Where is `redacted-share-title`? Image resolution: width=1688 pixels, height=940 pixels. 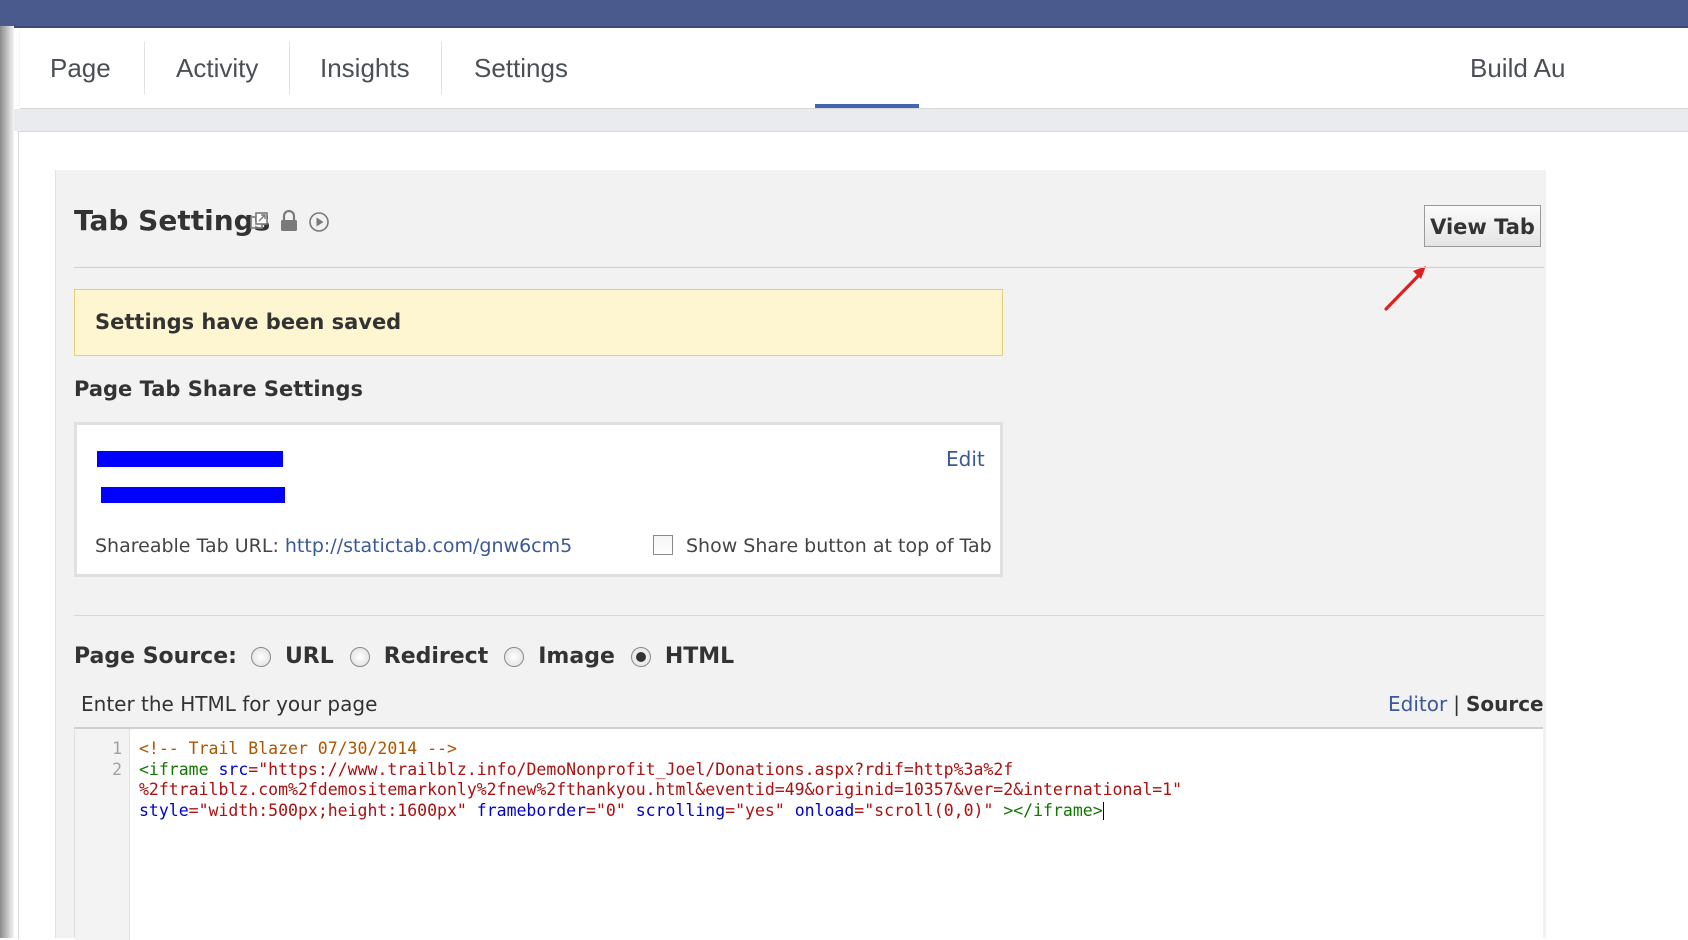 redacted-share-title is located at coordinates (190, 459).